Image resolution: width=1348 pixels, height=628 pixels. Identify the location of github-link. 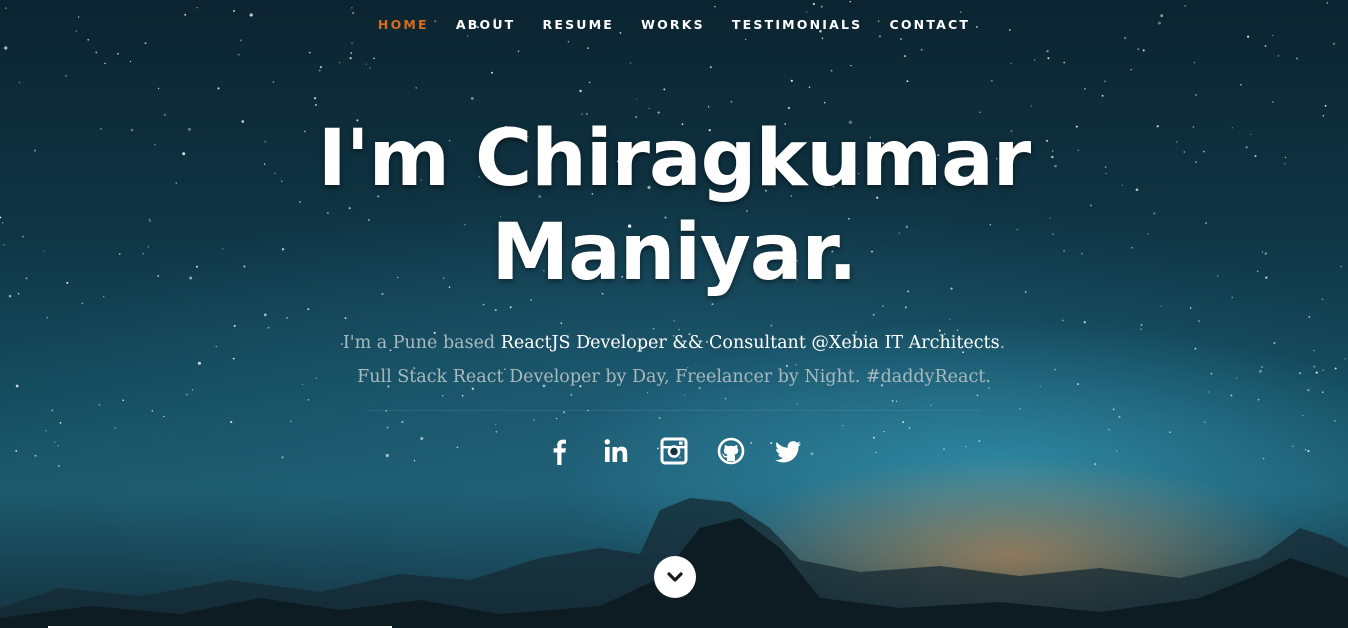
(731, 451).